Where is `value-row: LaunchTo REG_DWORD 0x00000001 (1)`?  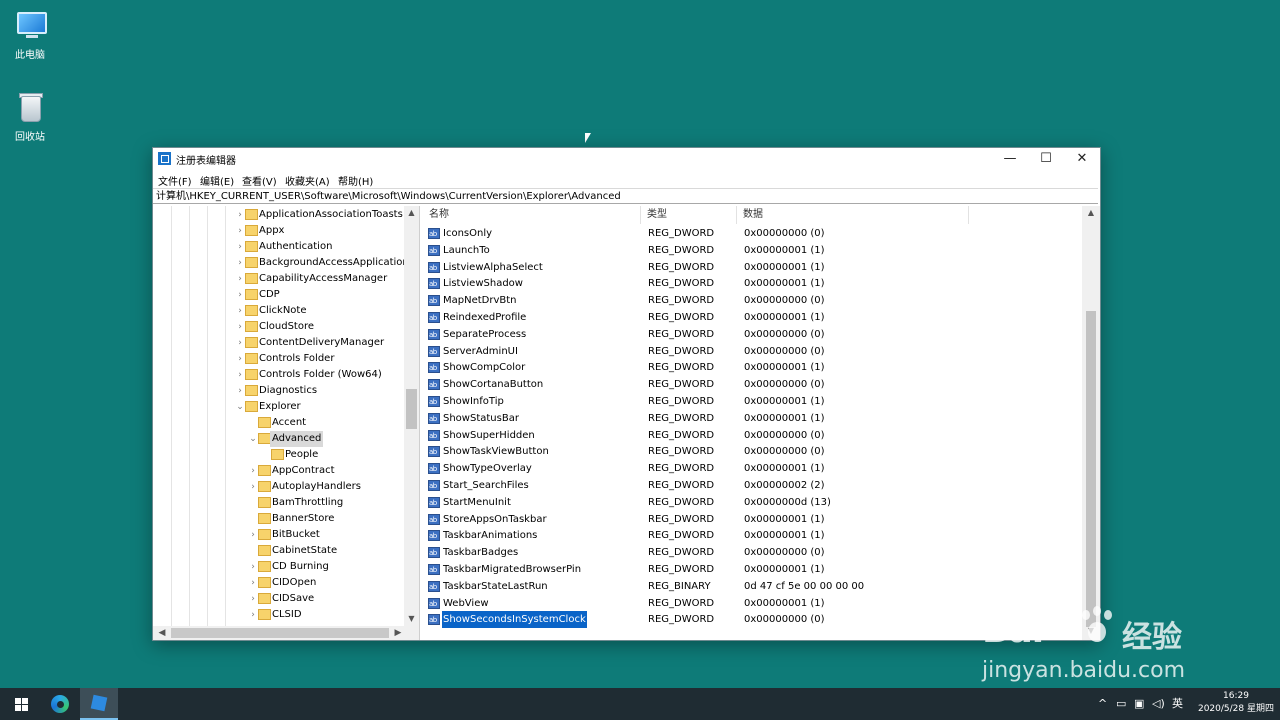
value-row: LaunchTo REG_DWORD 0x00000001 (1) is located at coordinates (750, 251).